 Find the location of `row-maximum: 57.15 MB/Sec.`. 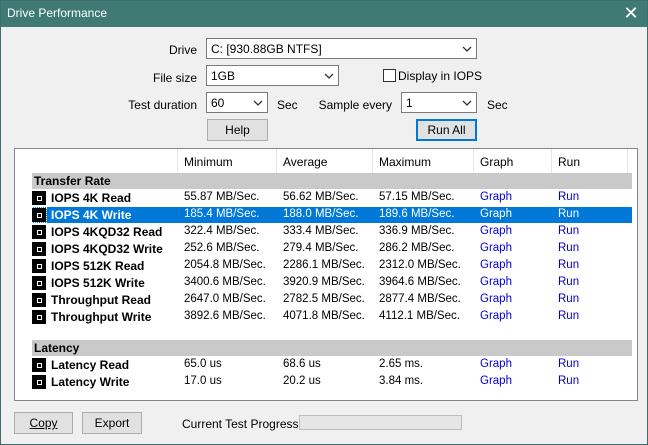

row-maximum: 57.15 MB/Sec. is located at coordinates (417, 197).